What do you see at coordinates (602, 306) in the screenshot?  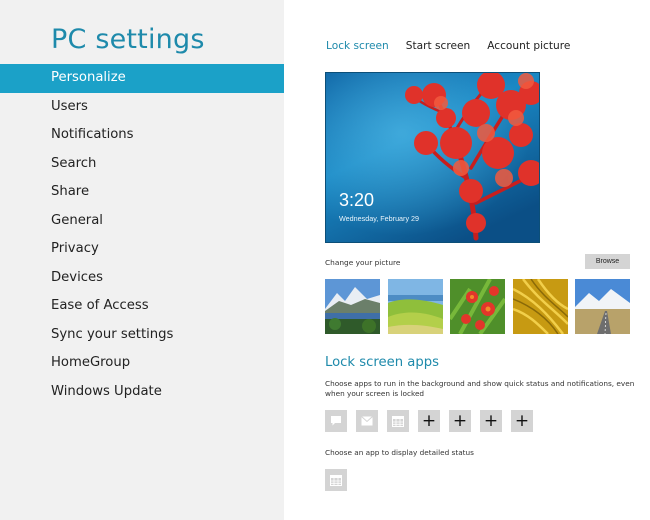 I see `mountain-road-thumbnail` at bounding box center [602, 306].